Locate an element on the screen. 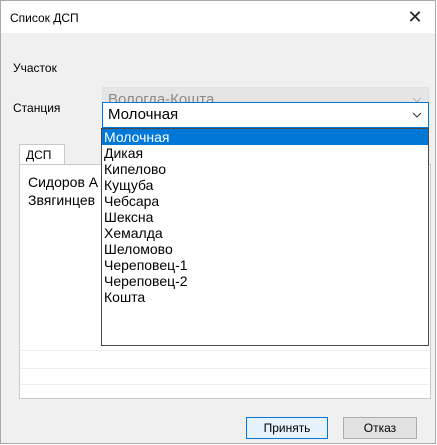  dropdown-option: Шеломово is located at coordinates (265, 249).